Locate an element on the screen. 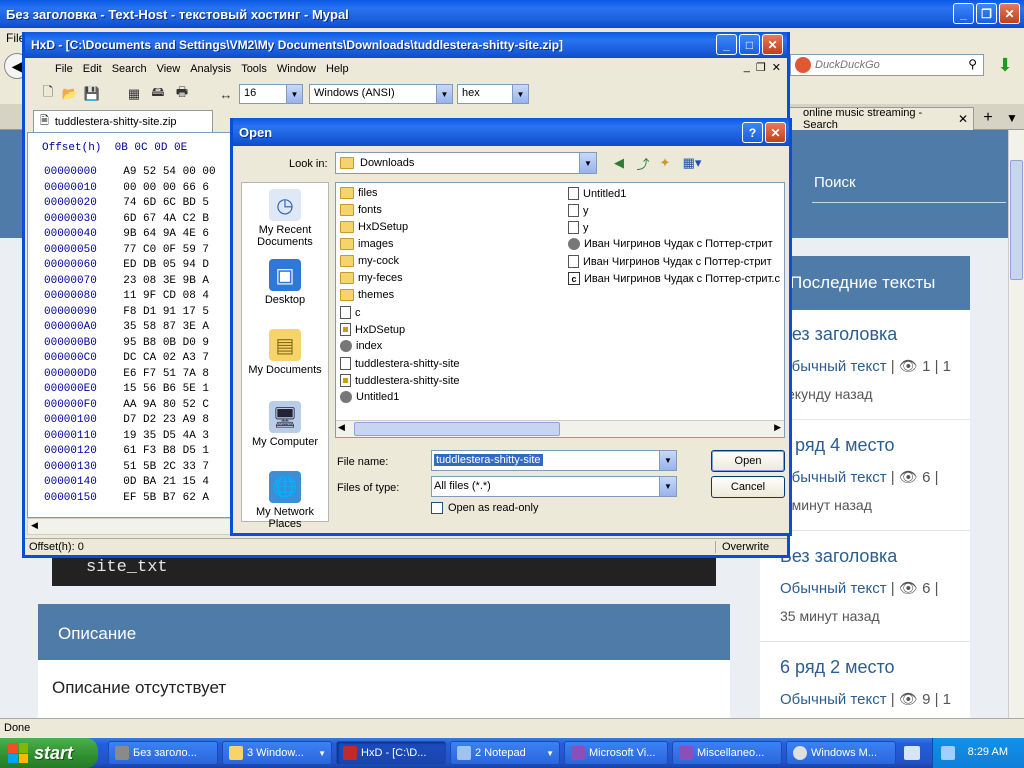 The width and height of the screenshot is (1024, 768). hex-row: 000000E0 15 56 B6 5E 1 is located at coordinates (126, 389).